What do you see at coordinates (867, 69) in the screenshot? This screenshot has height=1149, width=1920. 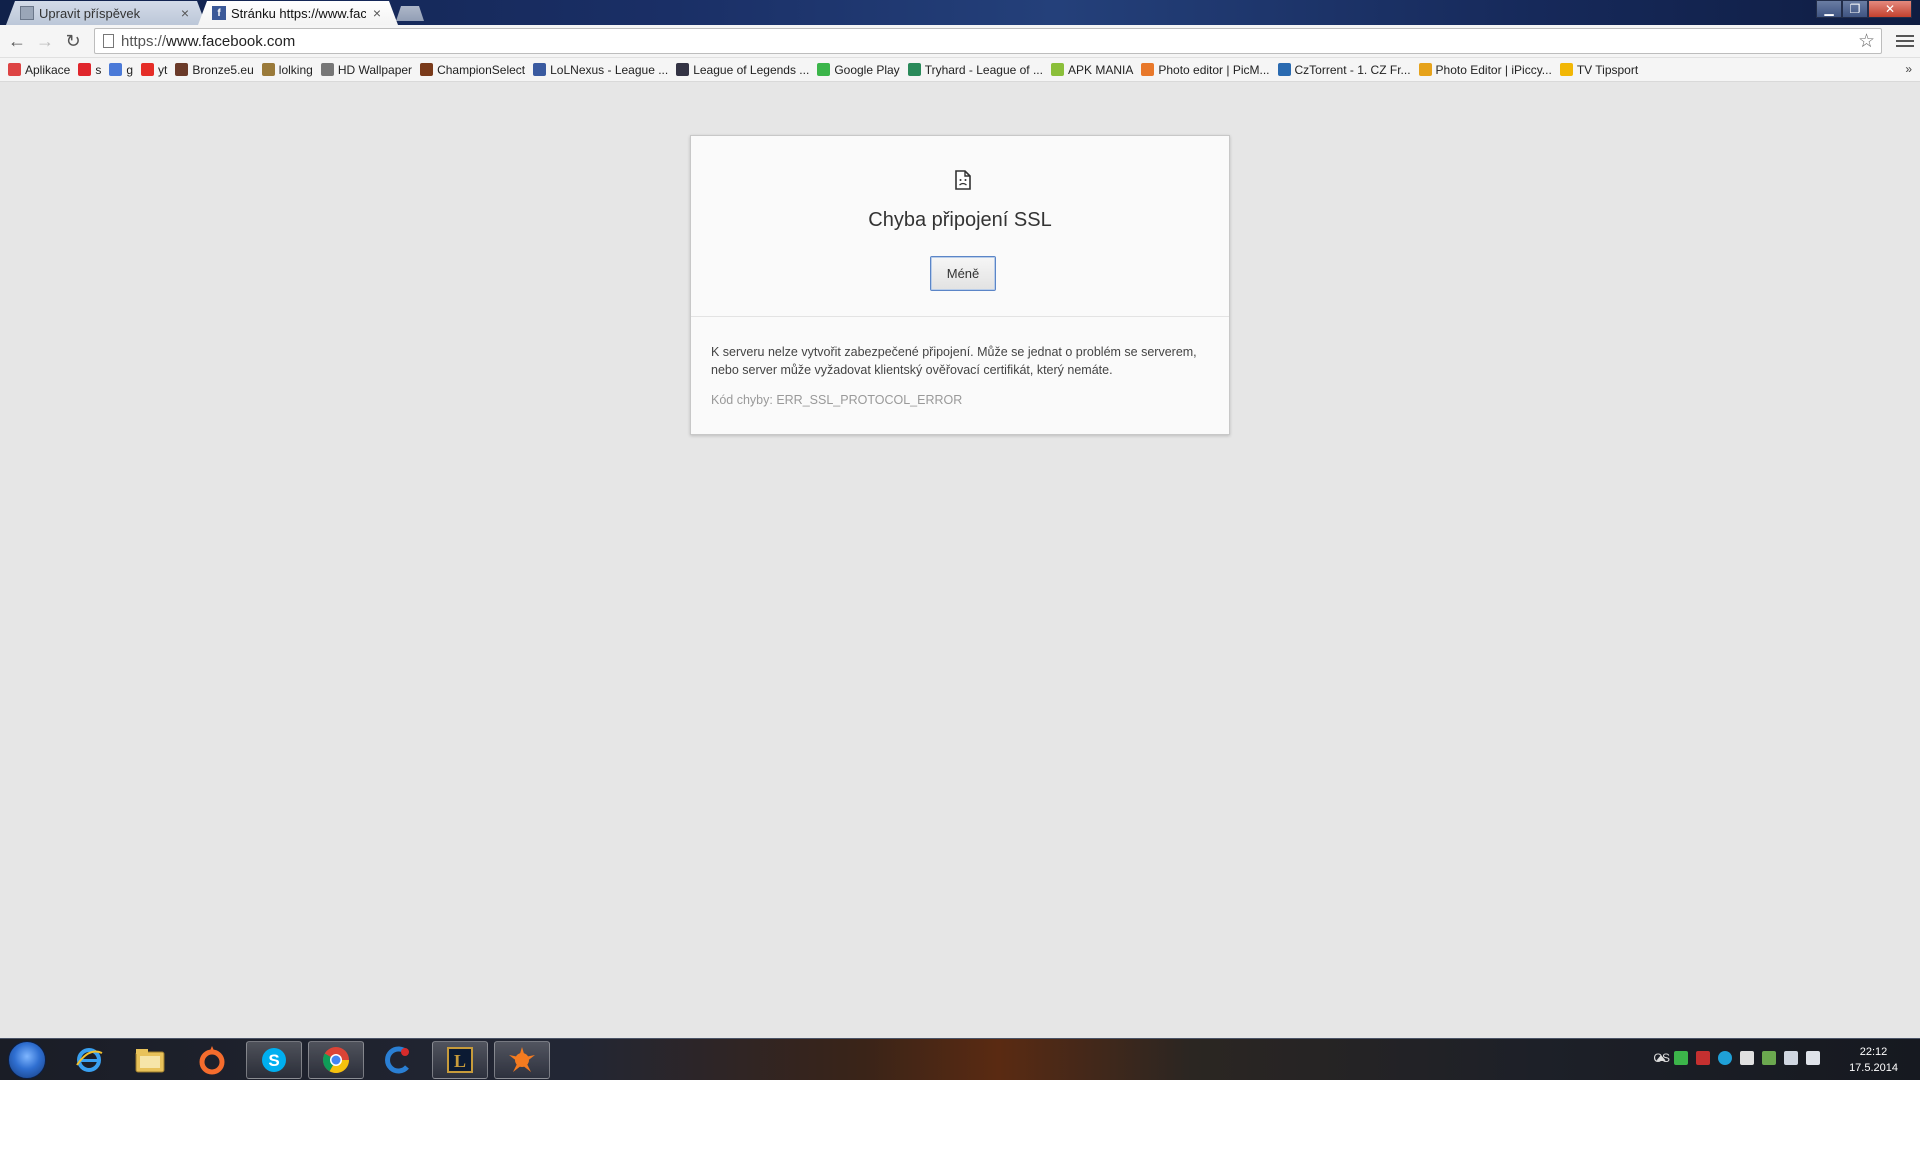 I see `bookmark-label: Google Play` at bounding box center [867, 69].